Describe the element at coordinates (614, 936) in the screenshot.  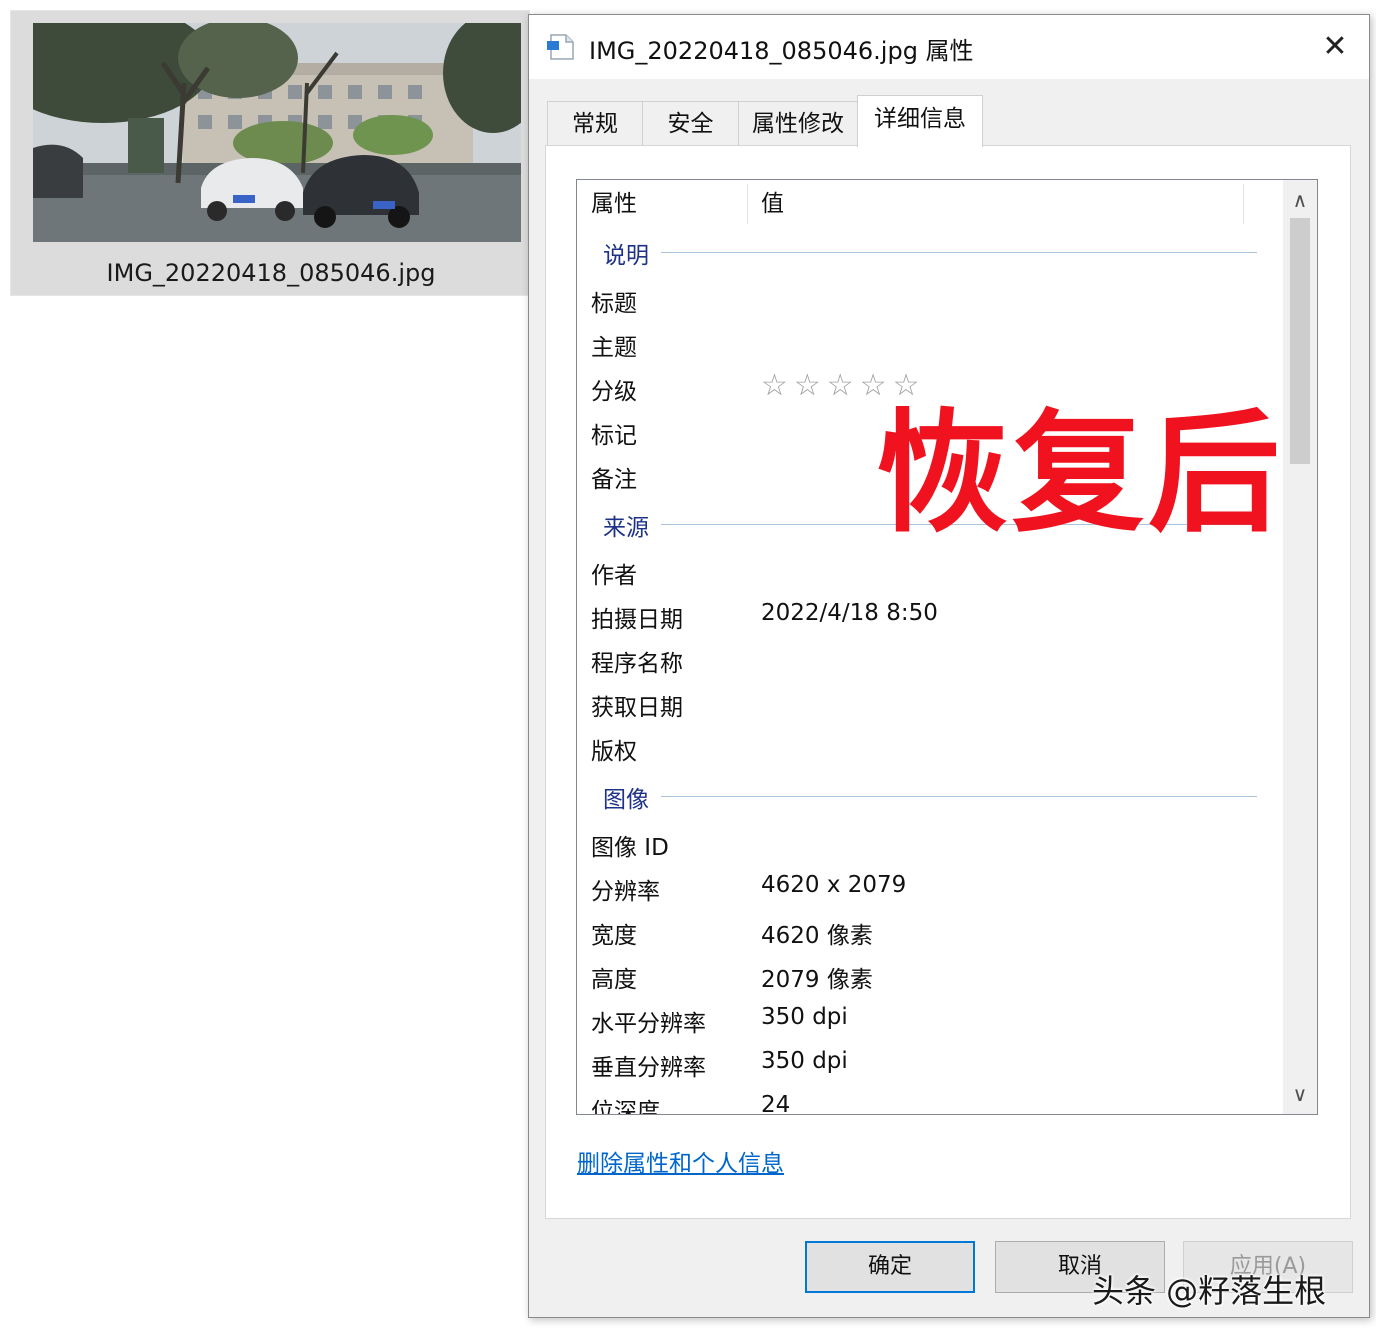
I see `property-name: 宽度` at that location.